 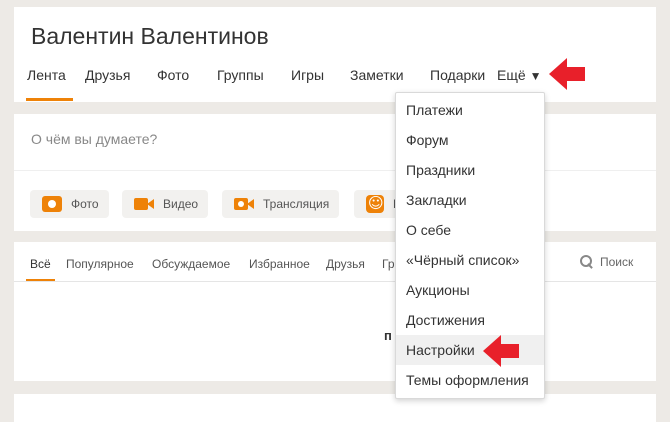 I want to click on tab-photos: Фото, so click(x=173, y=75).